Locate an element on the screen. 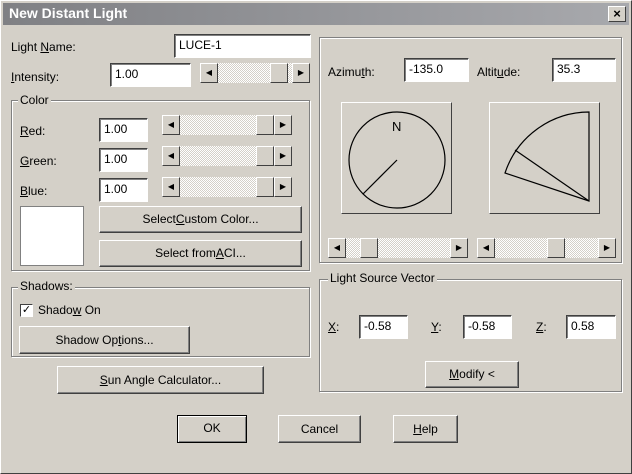 The height and width of the screenshot is (474, 632). color-group-title: Color is located at coordinates (34, 100).